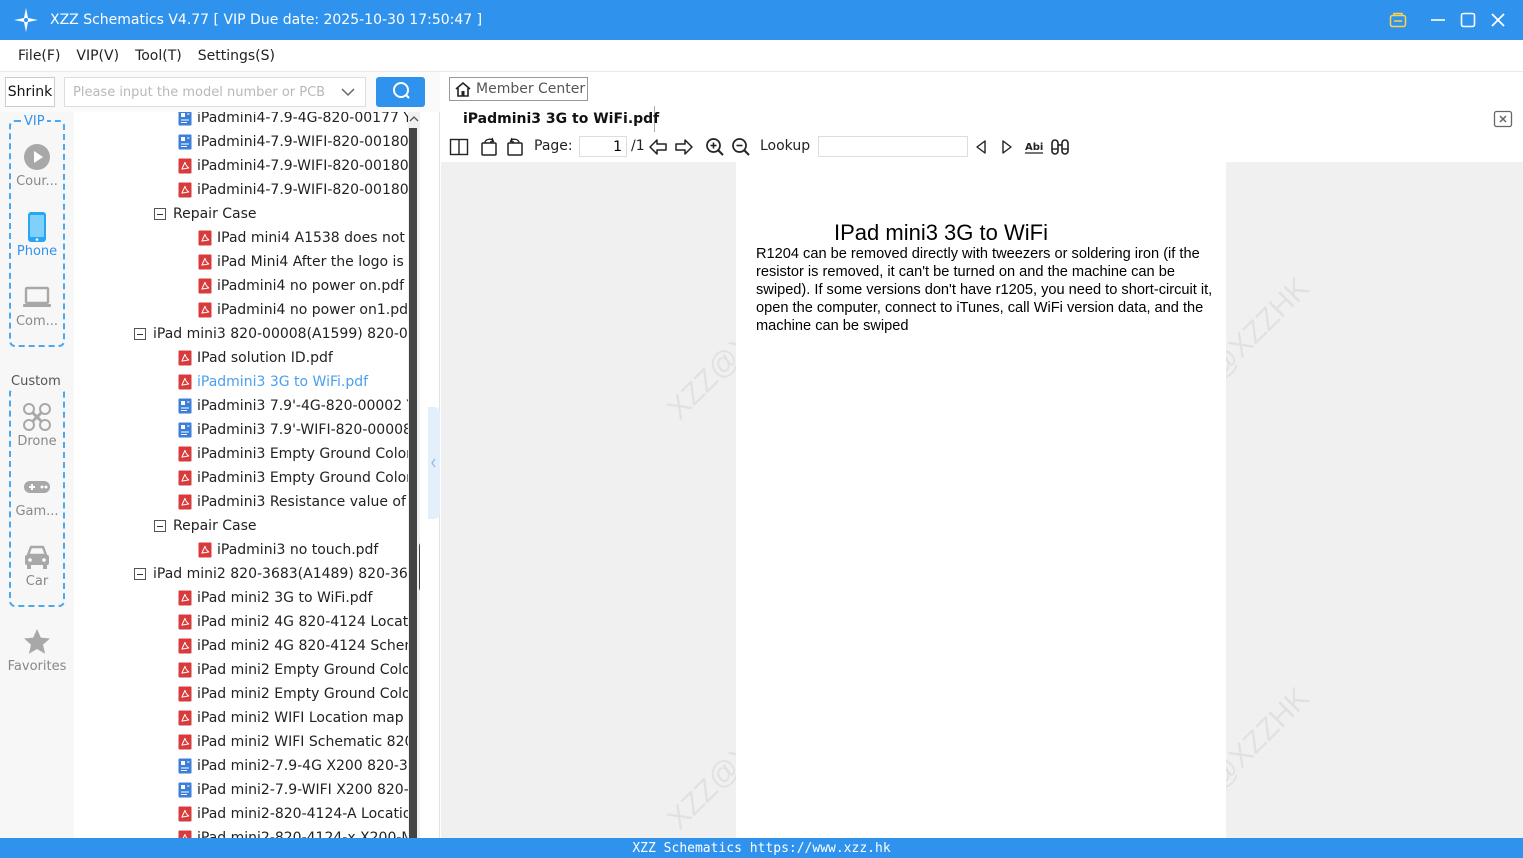 This screenshot has height=858, width=1523. I want to click on tree-file: iPad mini2-820-4124-x X200-MLB, so click(299, 832).